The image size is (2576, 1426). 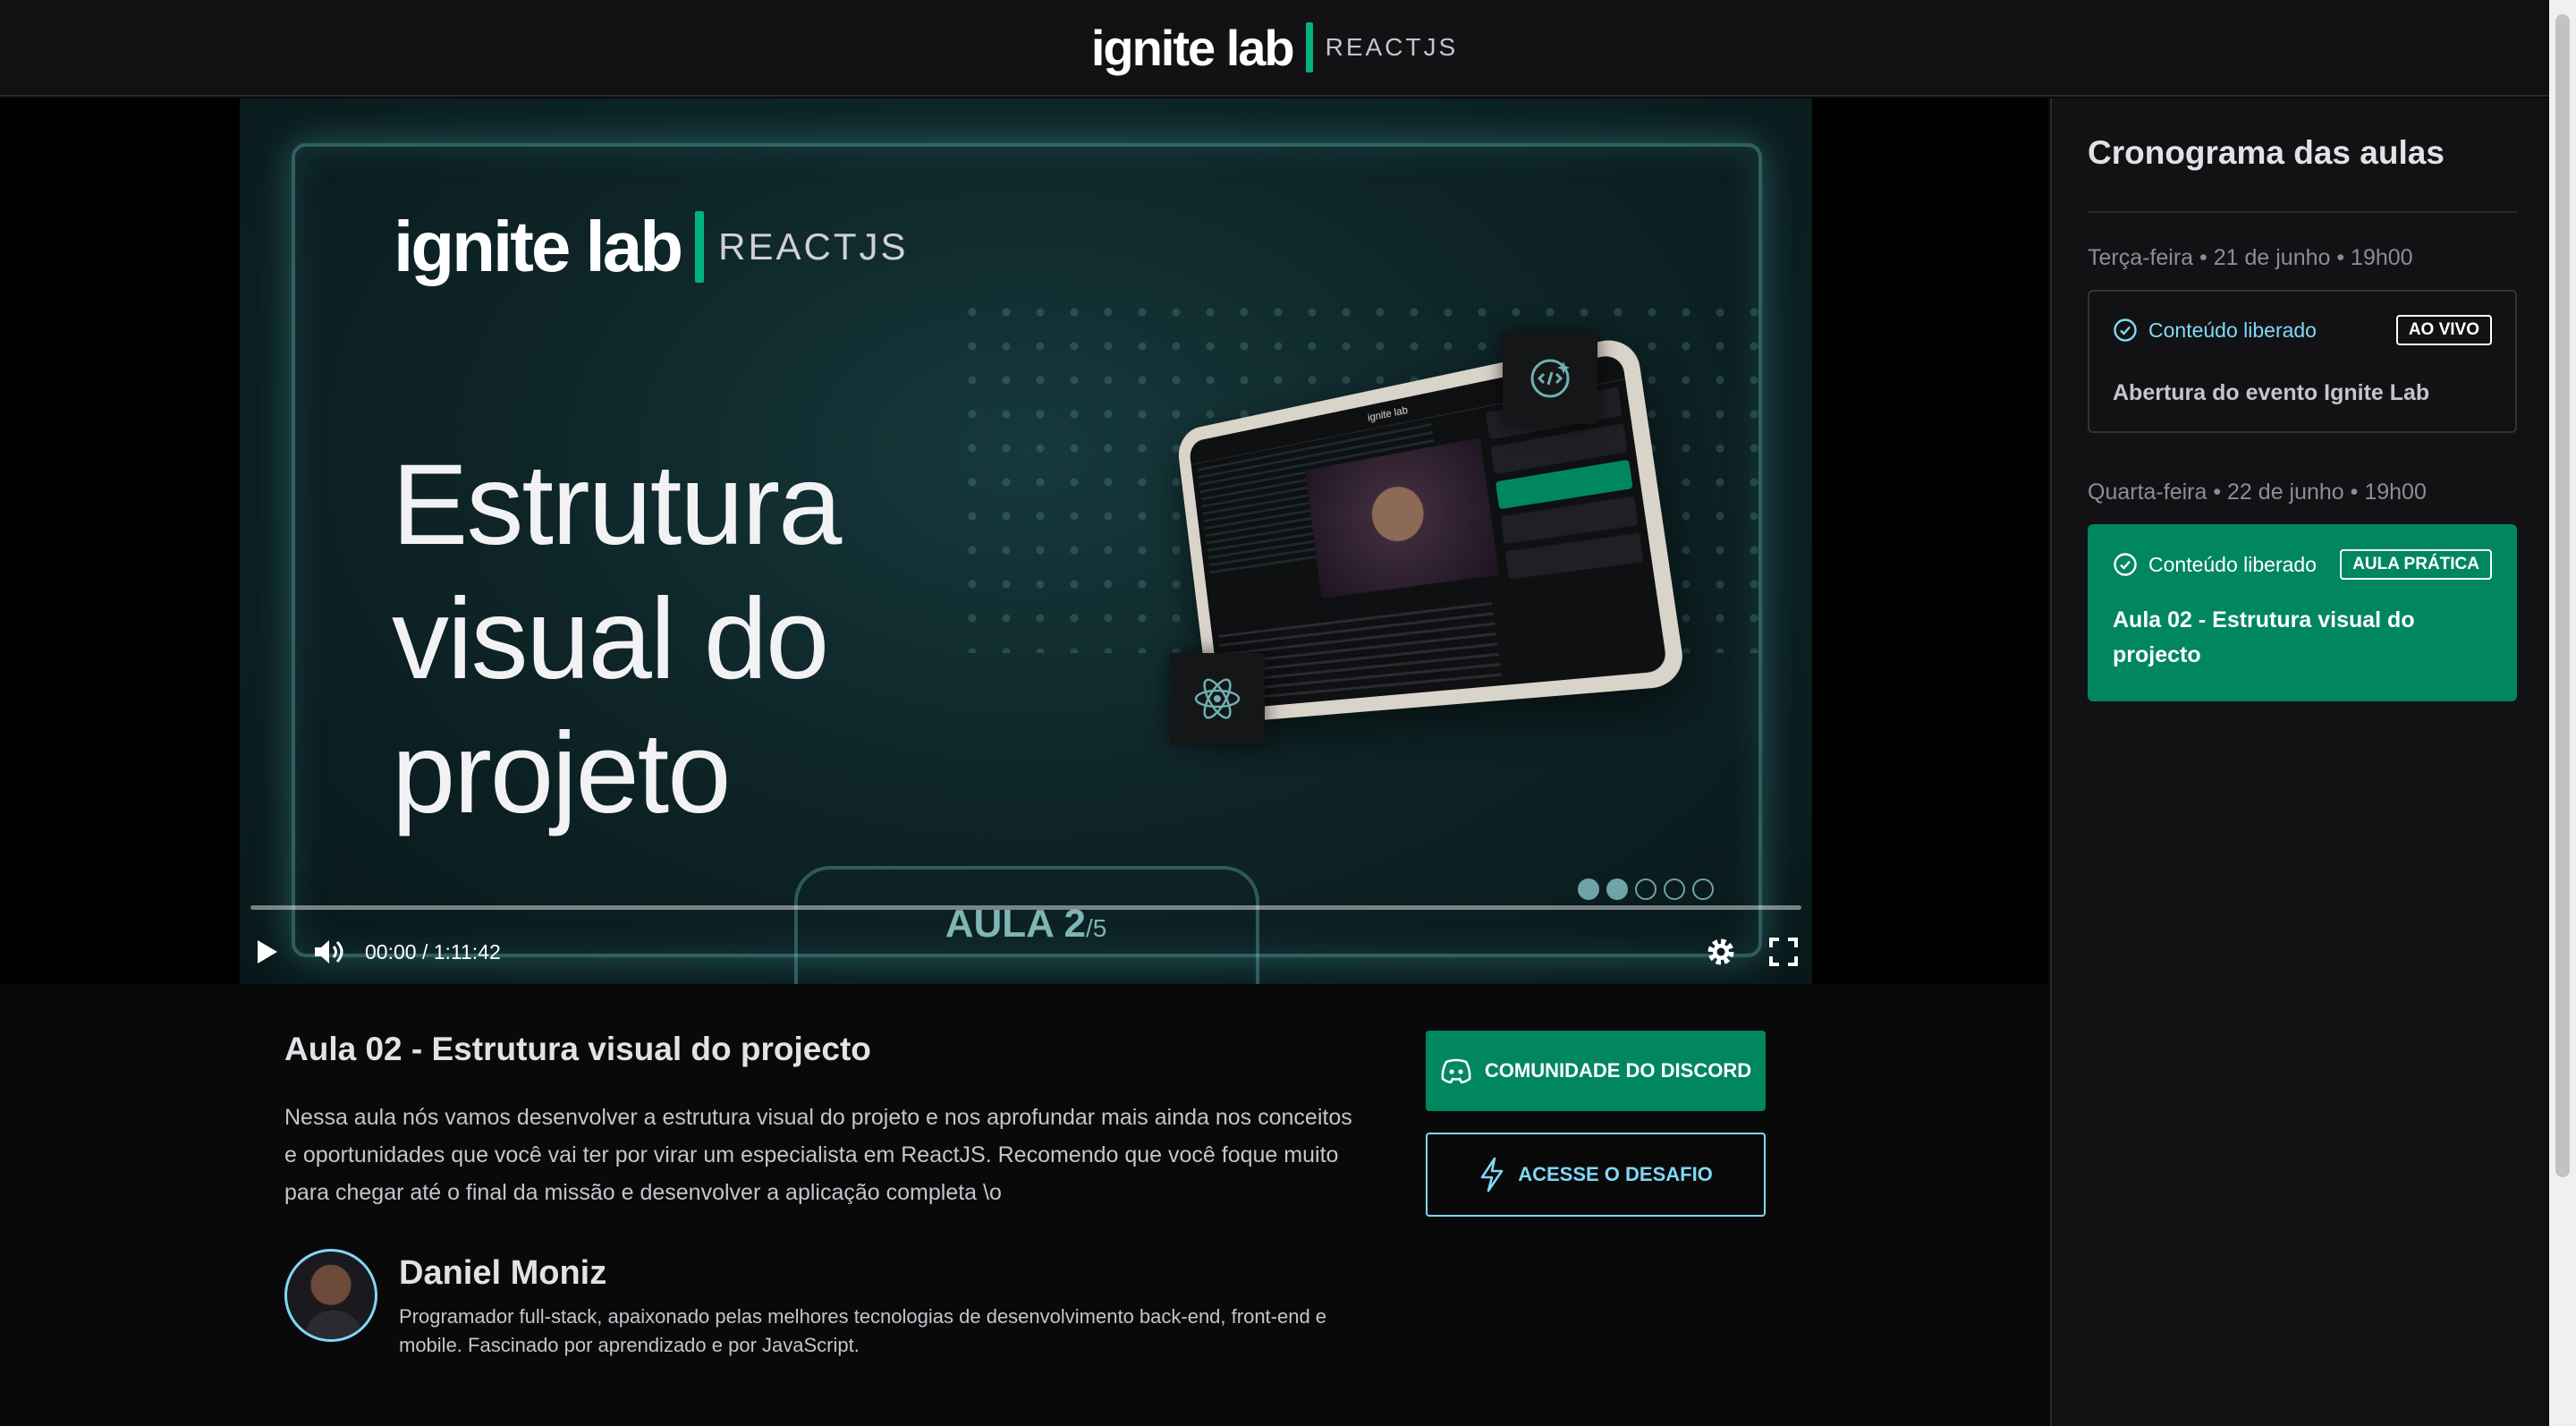 What do you see at coordinates (2271, 393) in the screenshot?
I see `lesson-card-title: Abertura do evento Ignite Lab` at bounding box center [2271, 393].